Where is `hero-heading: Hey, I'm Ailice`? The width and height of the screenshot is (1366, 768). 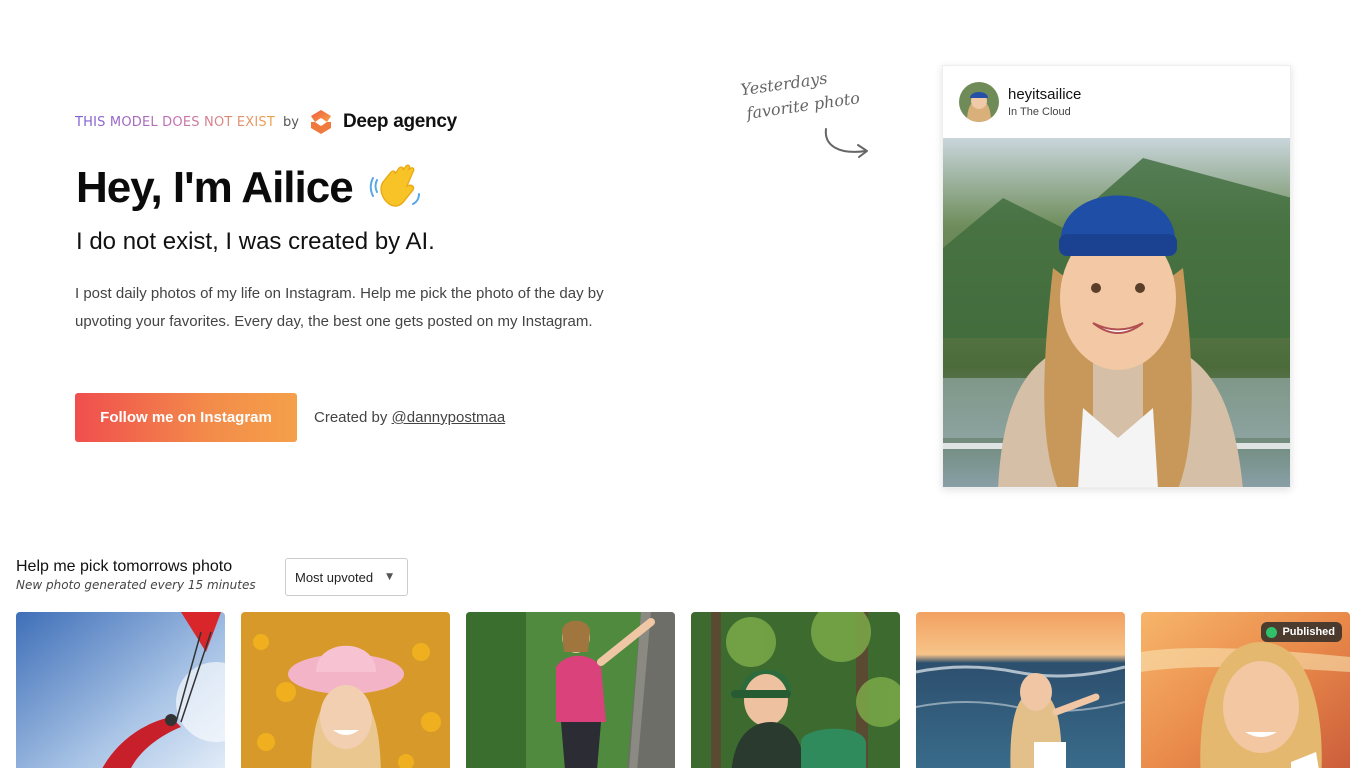 hero-heading: Hey, I'm Ailice is located at coordinates (250, 188).